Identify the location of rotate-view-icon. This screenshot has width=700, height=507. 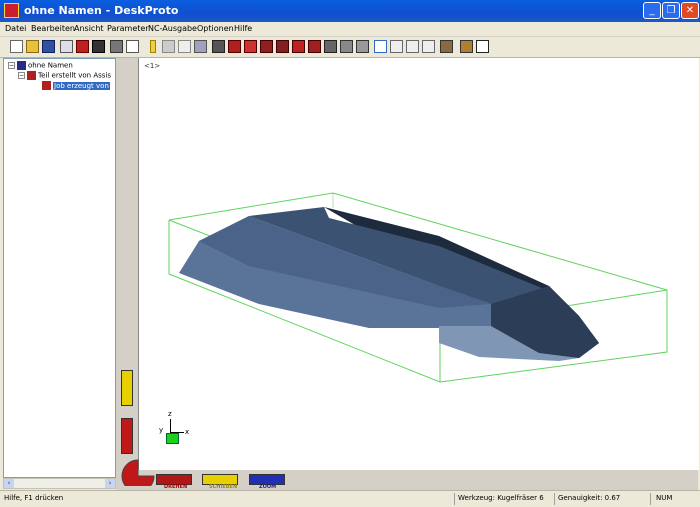
(330, 46).